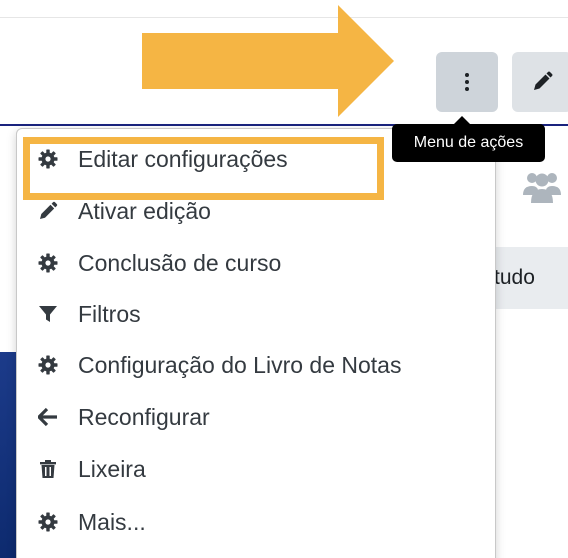  I want to click on kebab-icon, so click(467, 82).